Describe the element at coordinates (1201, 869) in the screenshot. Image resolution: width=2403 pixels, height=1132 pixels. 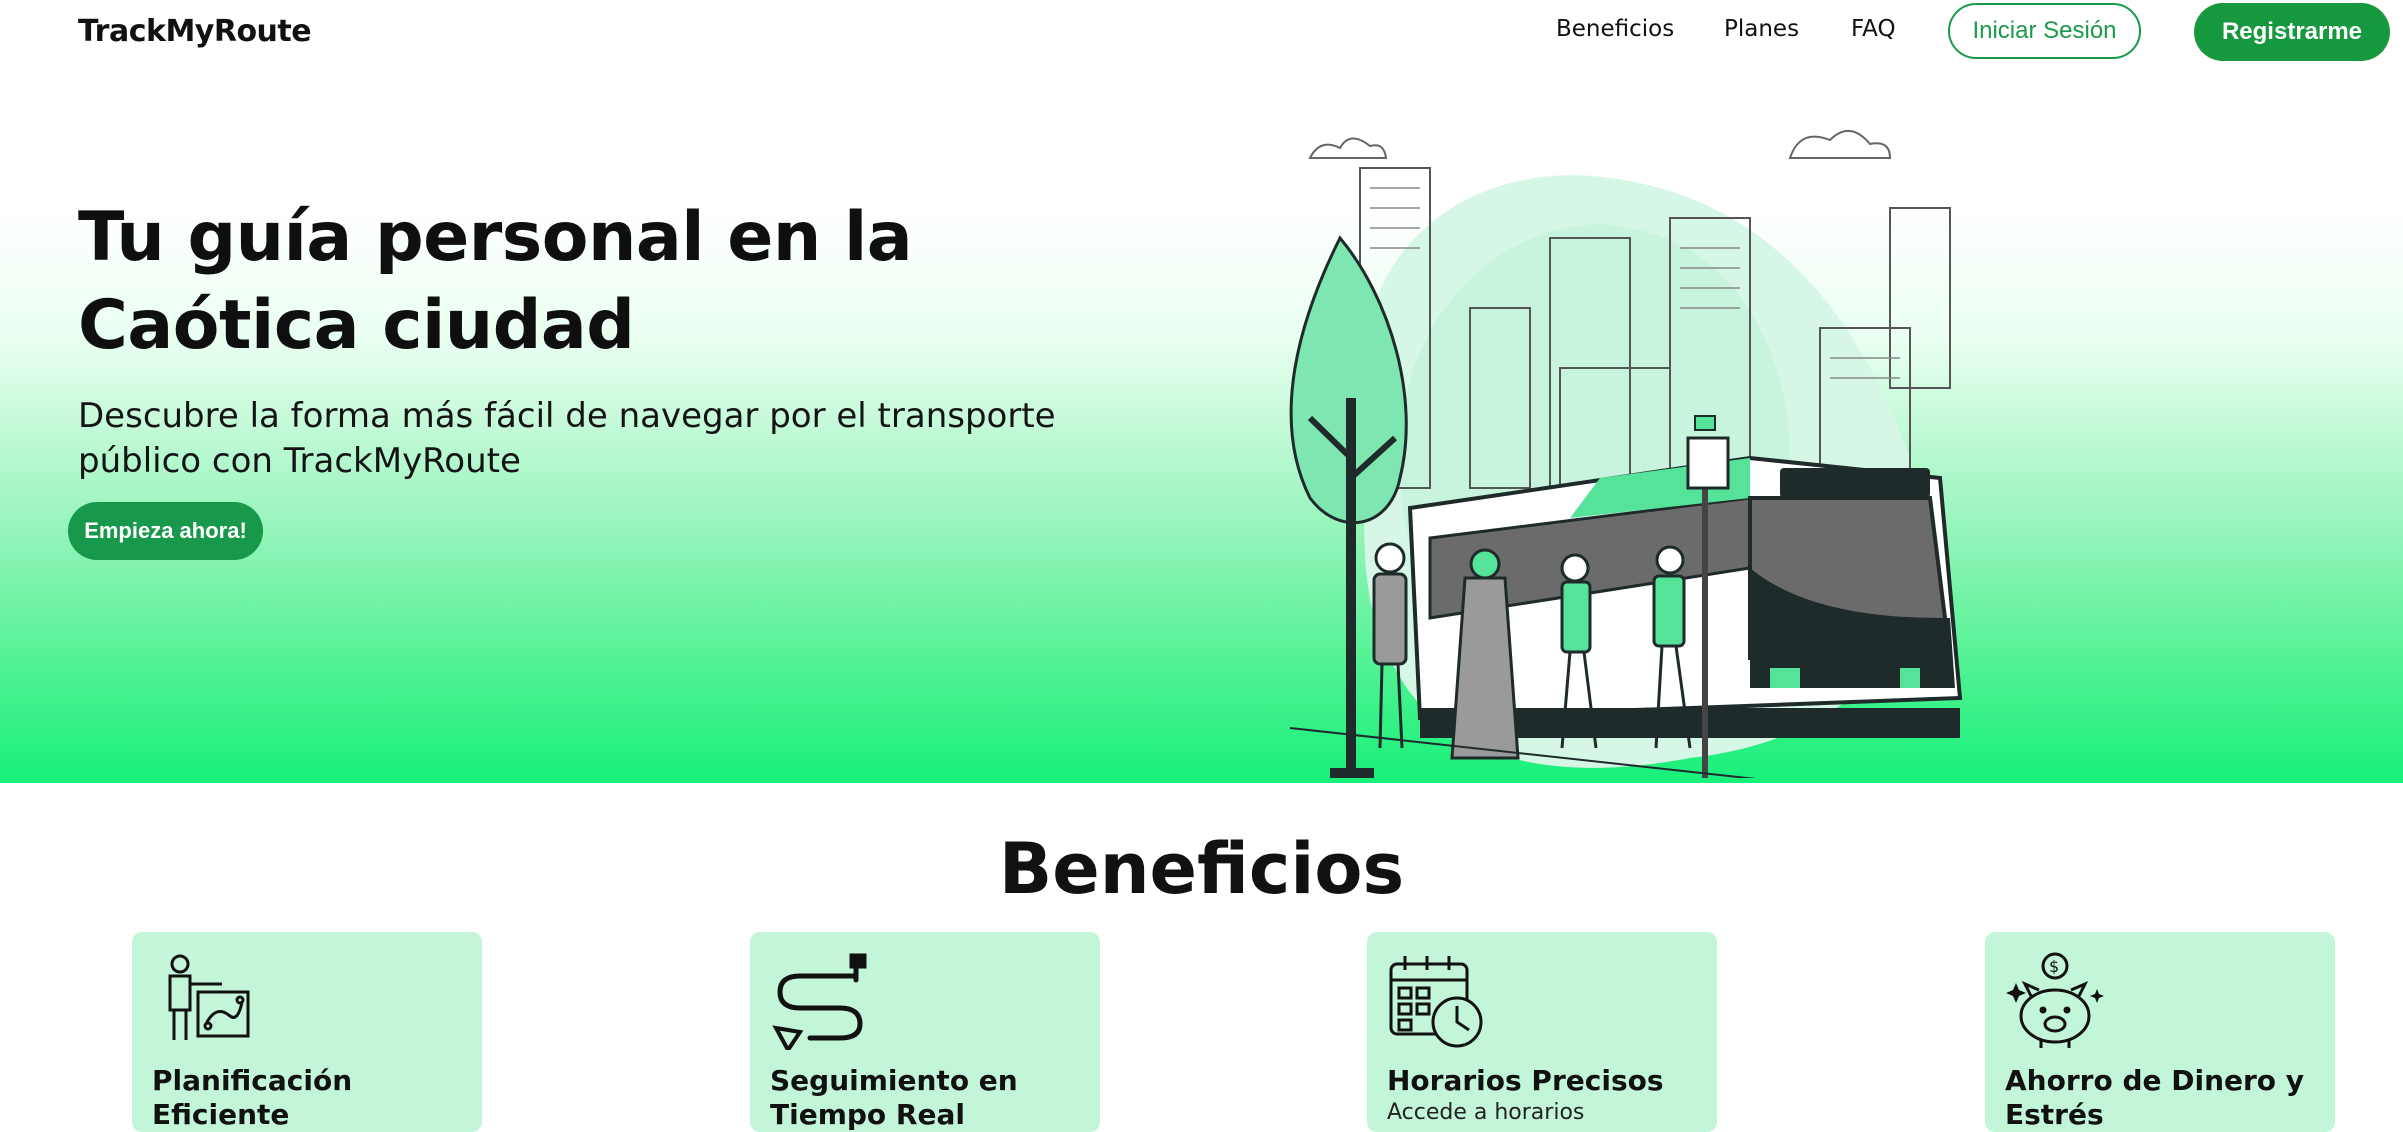
I see `benefits-title: Beneficios` at that location.